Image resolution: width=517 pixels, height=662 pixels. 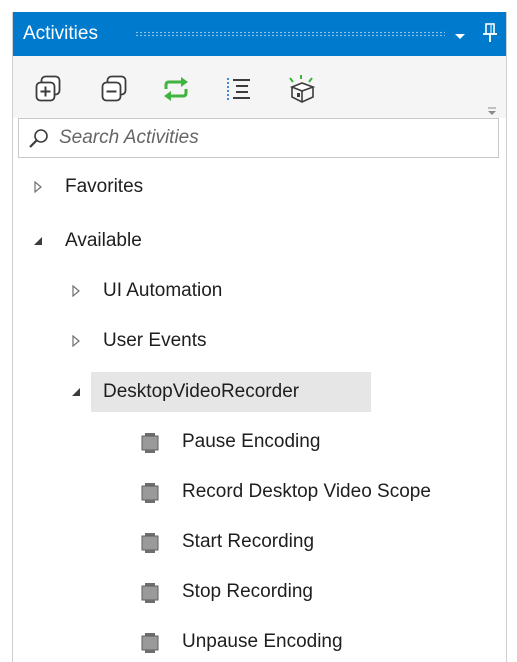 I want to click on activity-item: Unpause Encoding, so click(x=259, y=642).